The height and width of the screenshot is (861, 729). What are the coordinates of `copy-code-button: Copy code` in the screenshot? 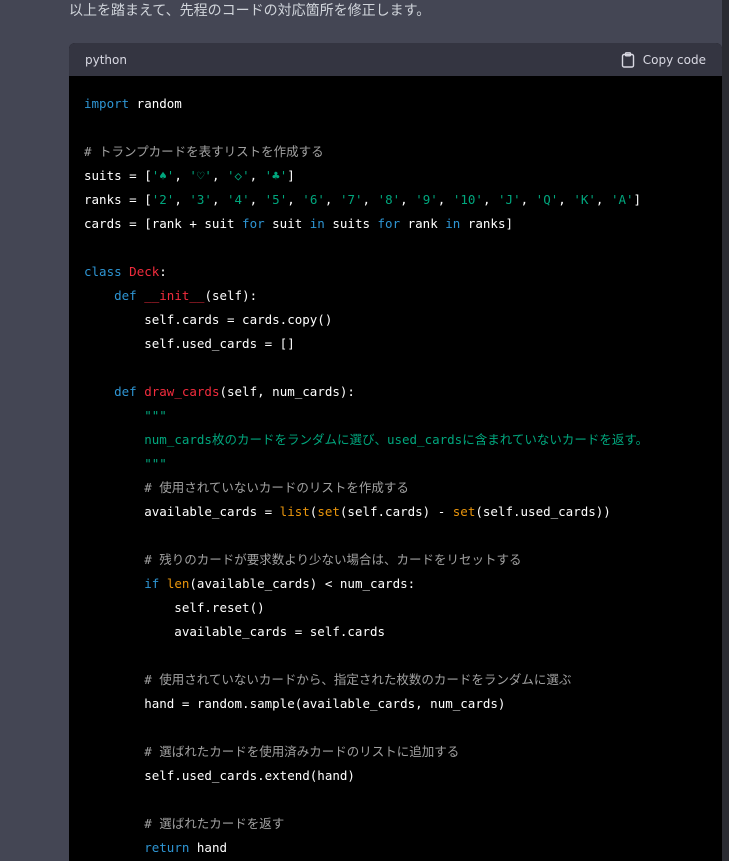 It's located at (663, 59).